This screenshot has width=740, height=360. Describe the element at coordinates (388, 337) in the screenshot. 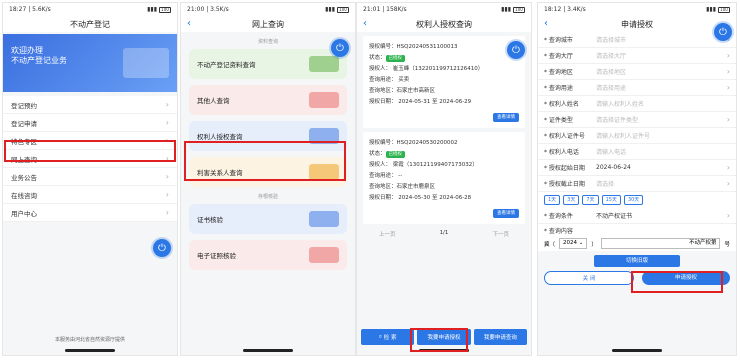

I see `search-button: ⌕ 检 索` at that location.